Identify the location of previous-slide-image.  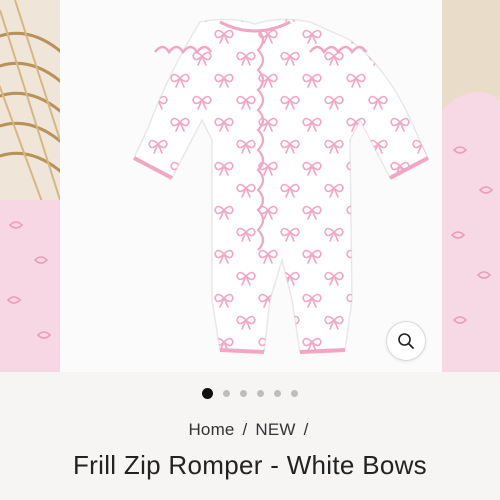
(30, 186).